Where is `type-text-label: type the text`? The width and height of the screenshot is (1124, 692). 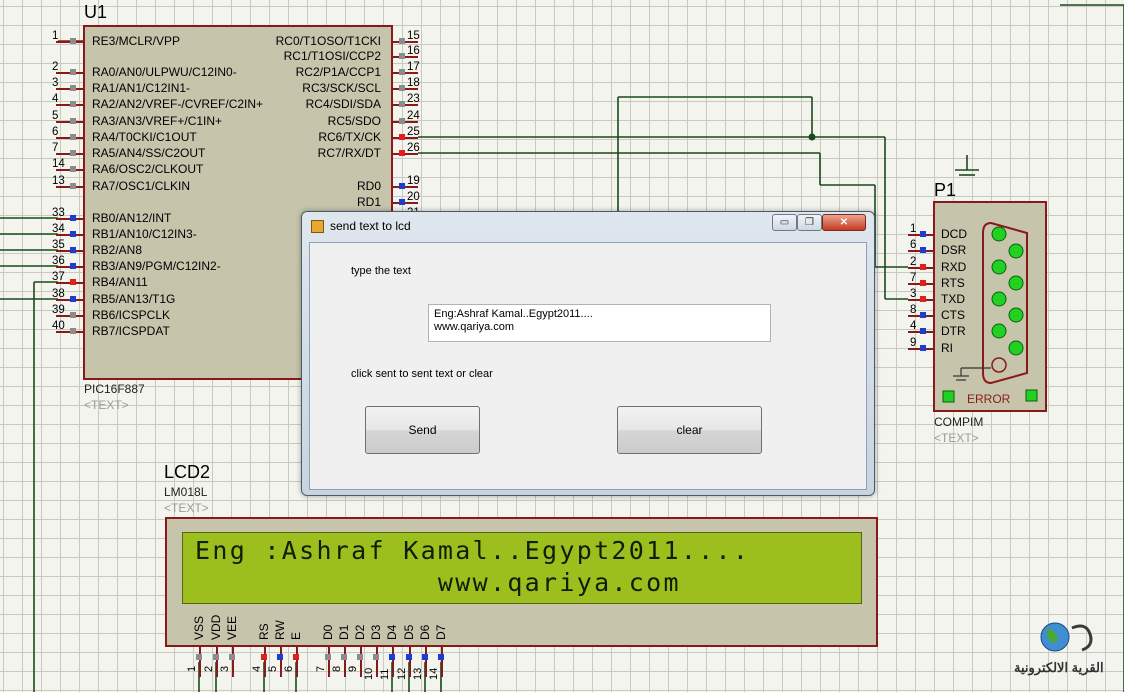 type-text-label: type the text is located at coordinates (381, 271).